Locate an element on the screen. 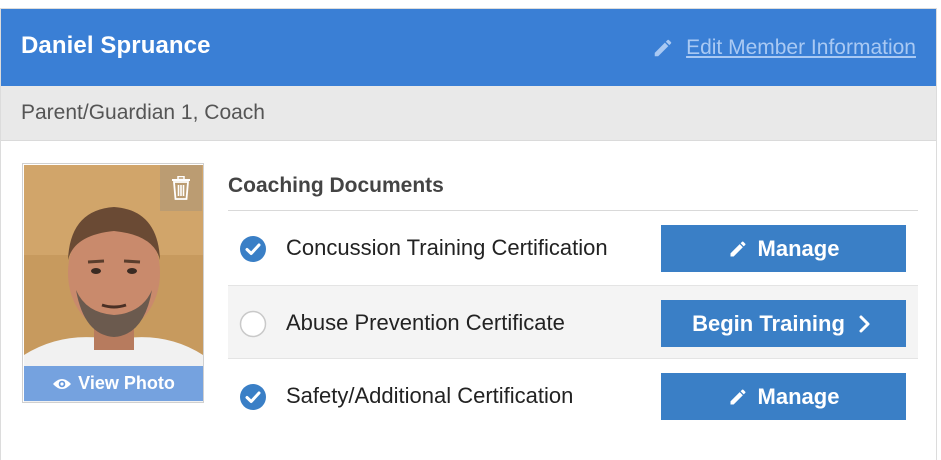 The image size is (941, 460). member-photo-box: View Photo is located at coordinates (113, 283).